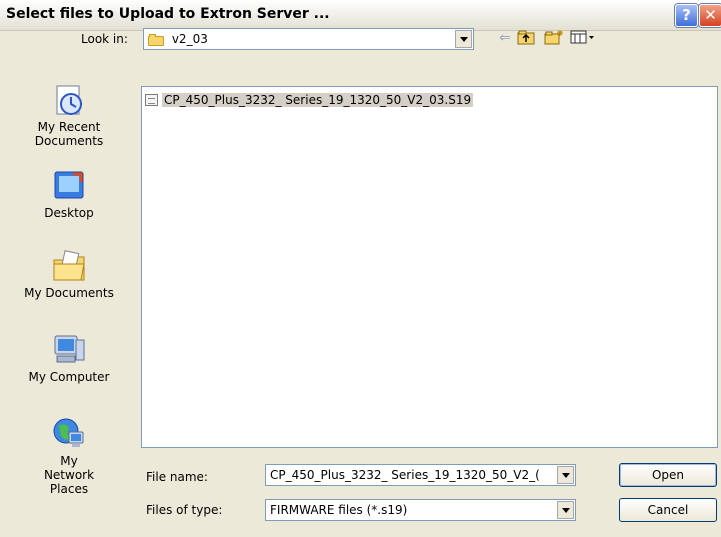 The width and height of the screenshot is (721, 537). I want to click on place-label: My Network Places, so click(69, 475).